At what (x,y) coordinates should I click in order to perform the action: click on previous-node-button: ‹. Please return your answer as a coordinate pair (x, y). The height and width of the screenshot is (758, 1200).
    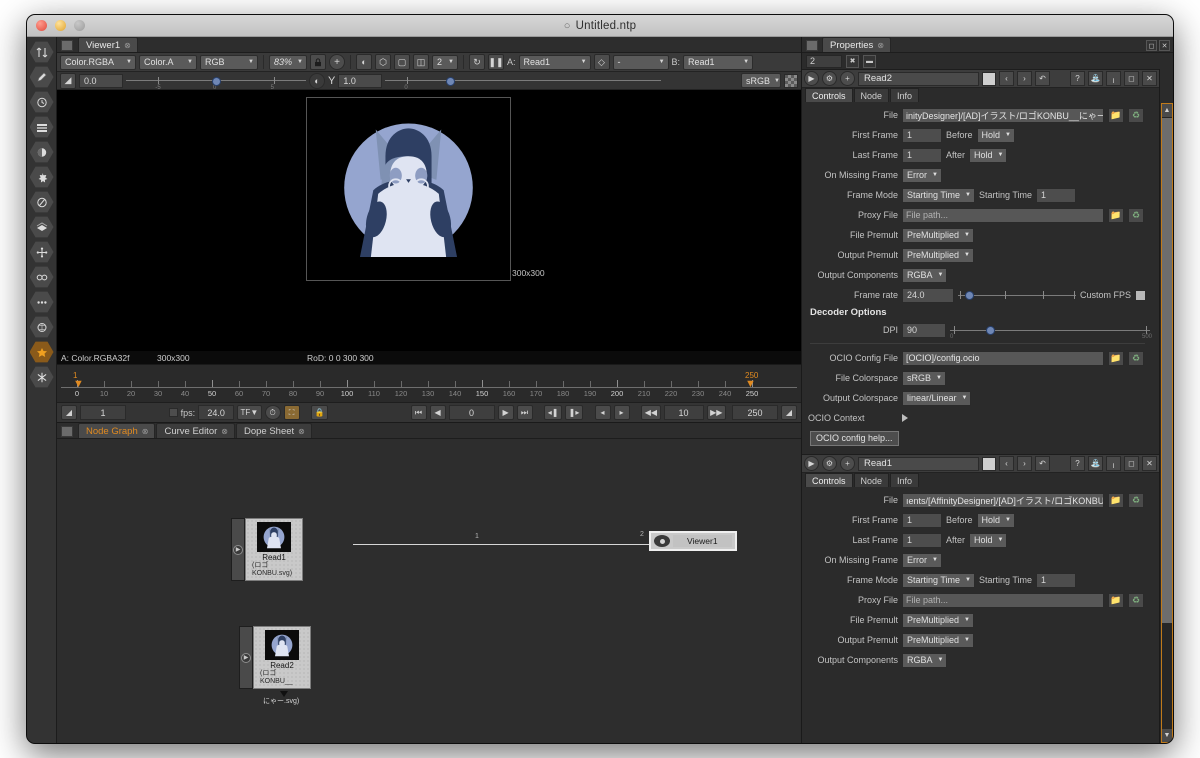
    Looking at the image, I should click on (1006, 79).